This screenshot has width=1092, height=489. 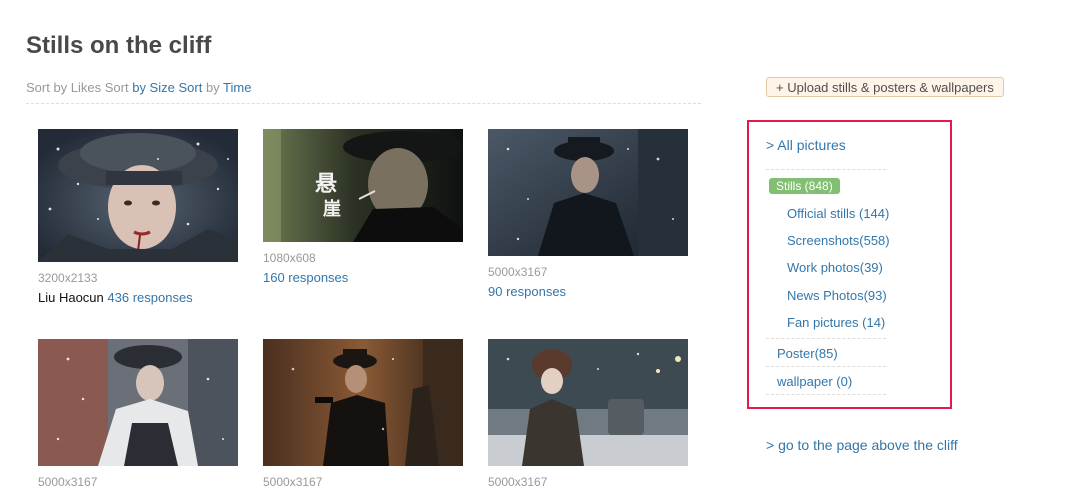 I want to click on photo-caption: Liu Haocun, so click(x=73, y=297).